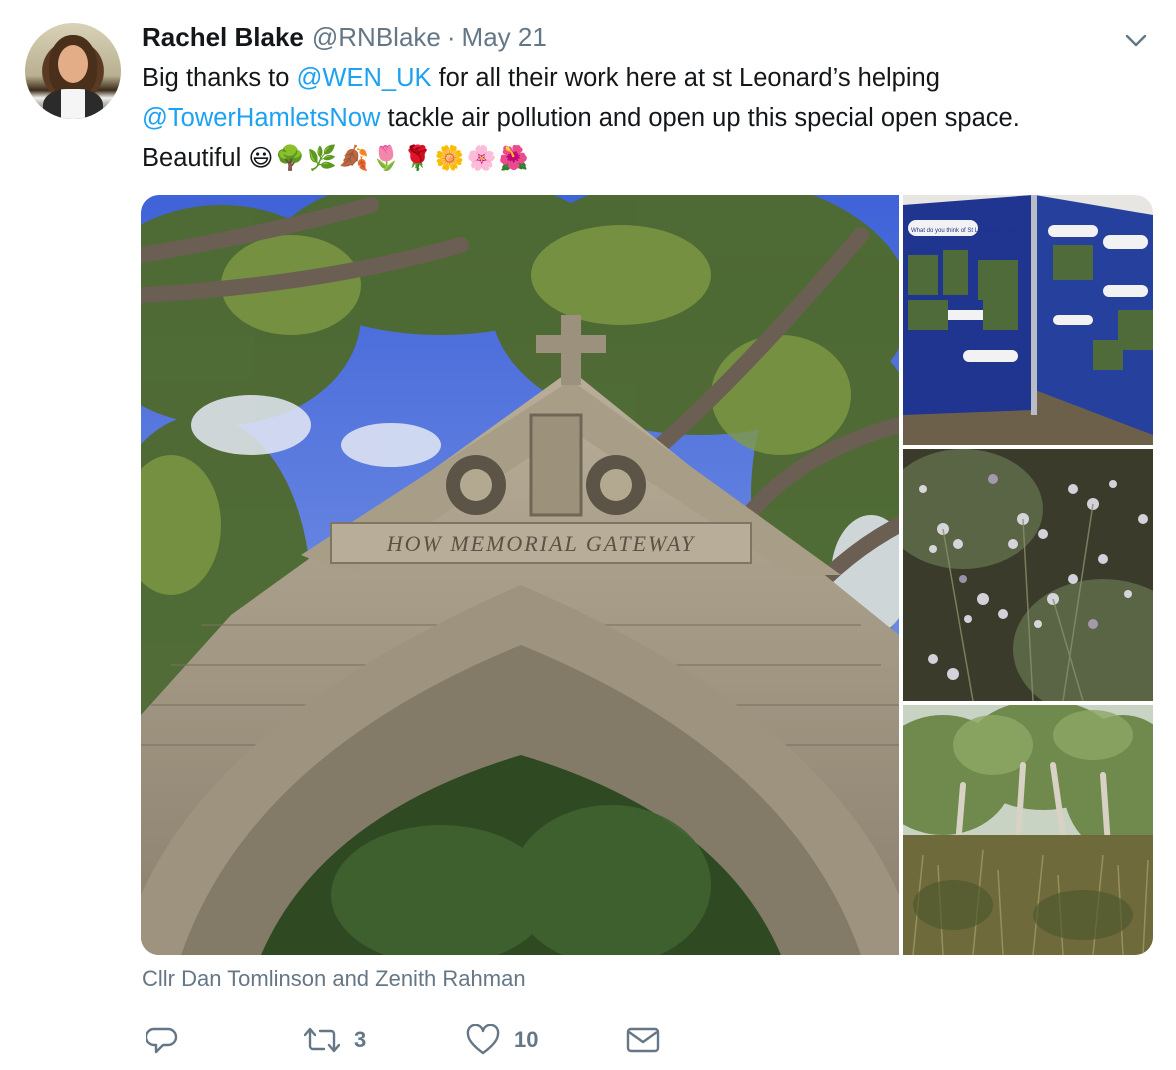 The width and height of the screenshot is (1176, 1070). Describe the element at coordinates (964, 231) in the screenshot. I see `board-heading: What do you think of St Leonards Priory` at that location.